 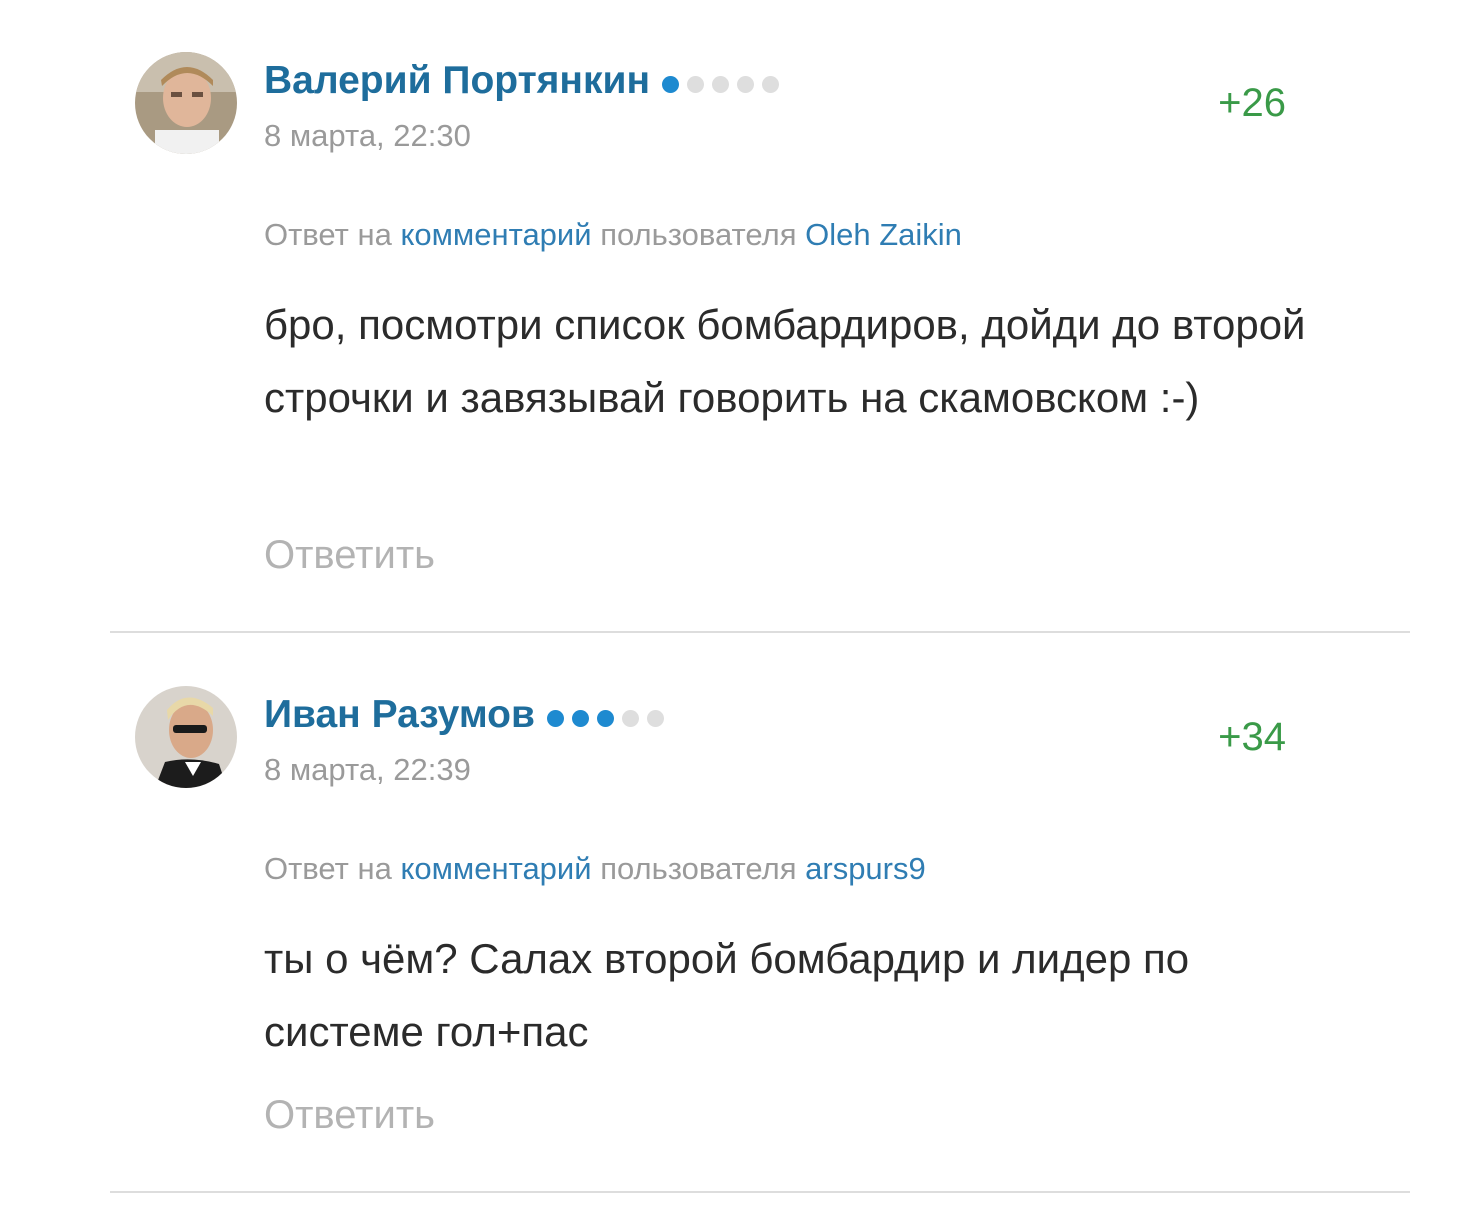 I want to click on author-name: Иван Разумов, so click(x=399, y=714).